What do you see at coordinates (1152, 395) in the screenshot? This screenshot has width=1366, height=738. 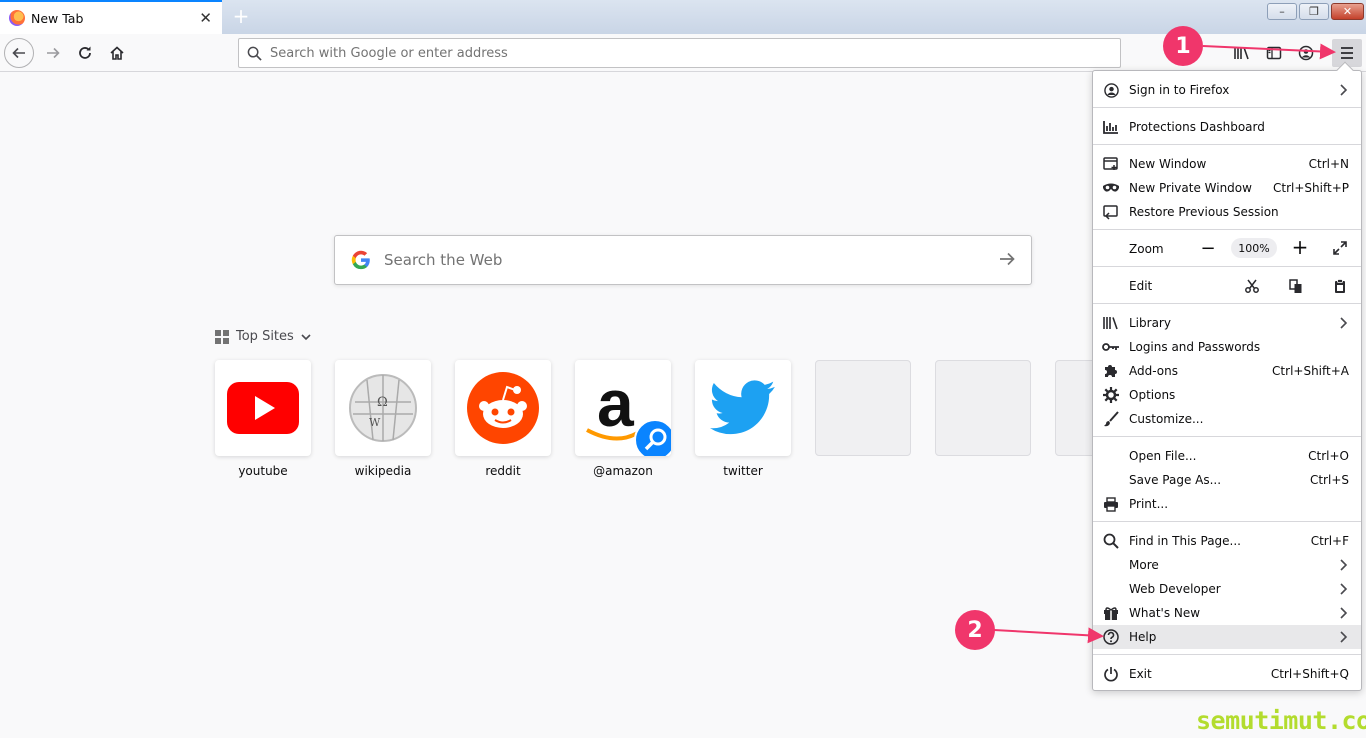 I see `menu-label: Options` at bounding box center [1152, 395].